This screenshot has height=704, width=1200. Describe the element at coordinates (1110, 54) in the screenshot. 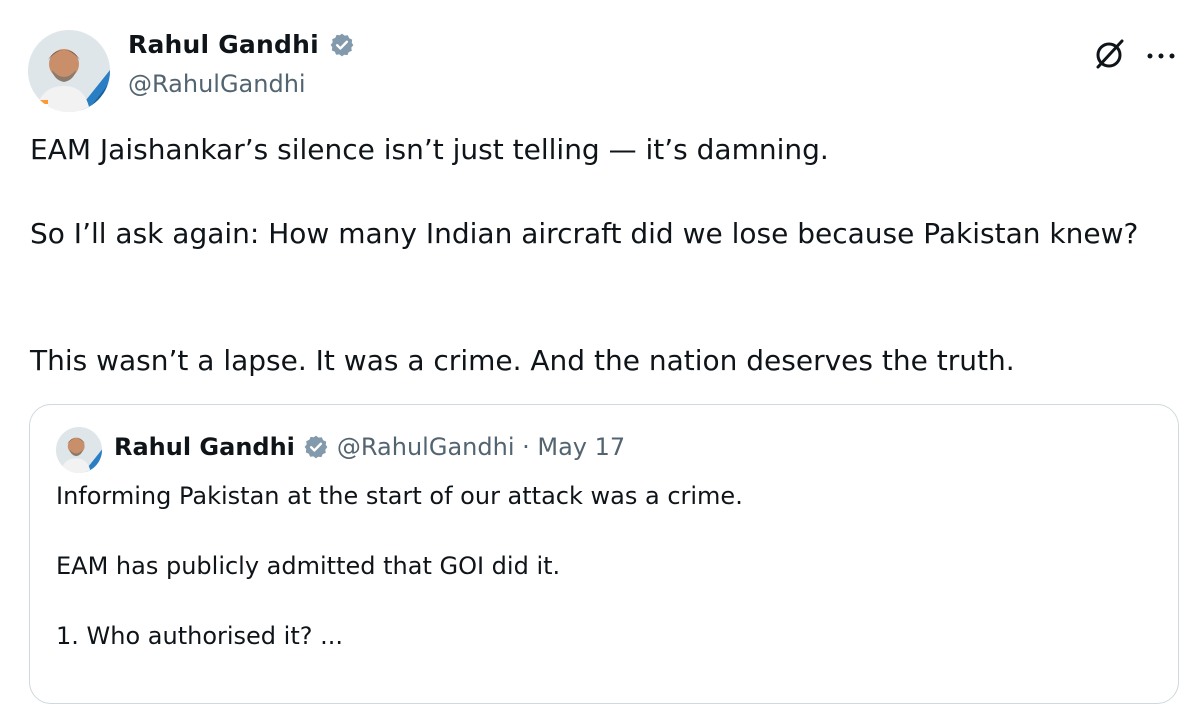

I see `grok-icon` at that location.